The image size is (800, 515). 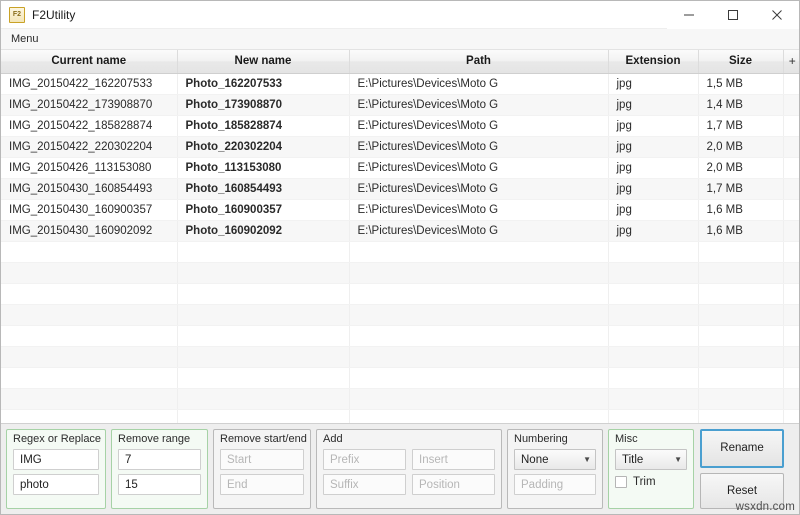 I want to click on cell-current-name: IMG_20150422_173908870, so click(x=89, y=105).